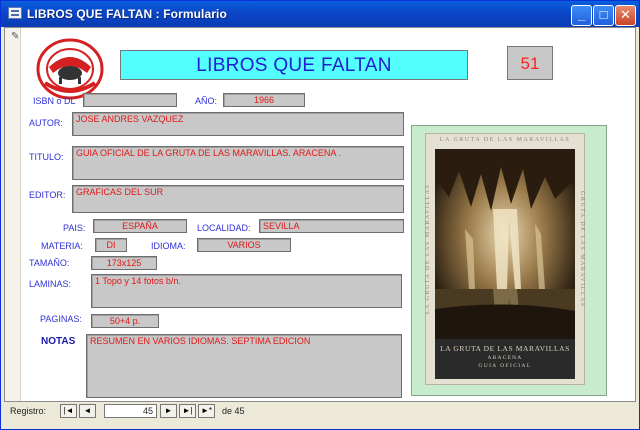 The height and width of the screenshot is (430, 640). Describe the element at coordinates (130, 100) in the screenshot. I see `isbn-field` at that location.